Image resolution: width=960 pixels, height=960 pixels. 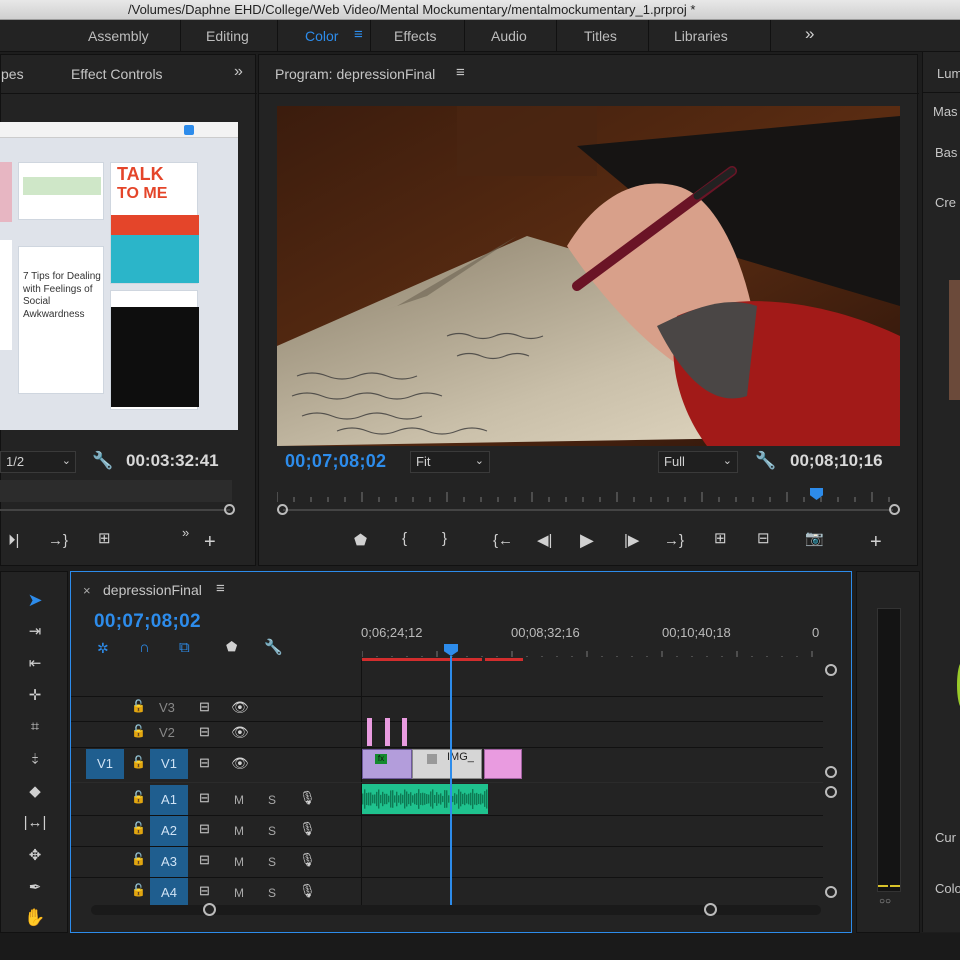 What do you see at coordinates (763, 538) in the screenshot?
I see `extract-icon: ⊟` at bounding box center [763, 538].